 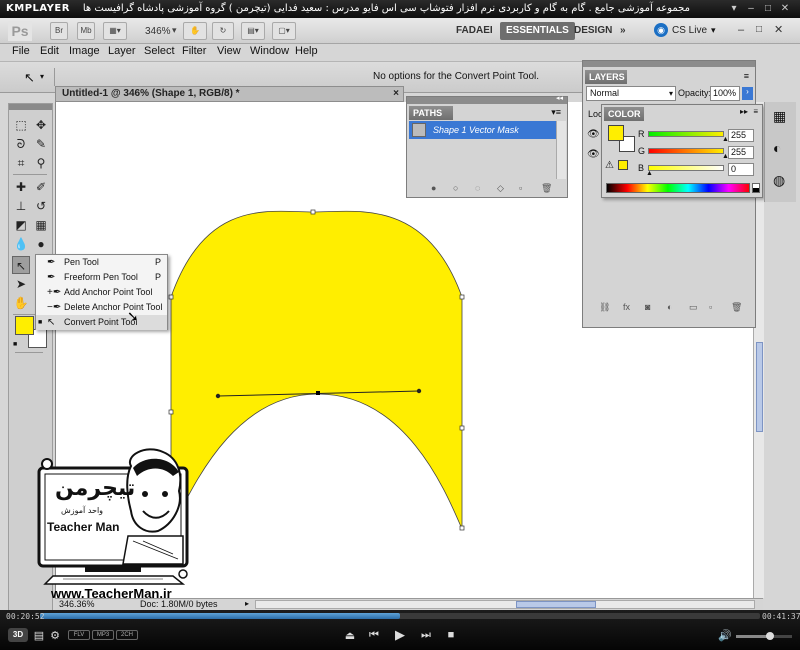 What do you see at coordinates (593, 134) in the screenshot?
I see `layer-visibility-icon-1: 👁` at bounding box center [593, 134].